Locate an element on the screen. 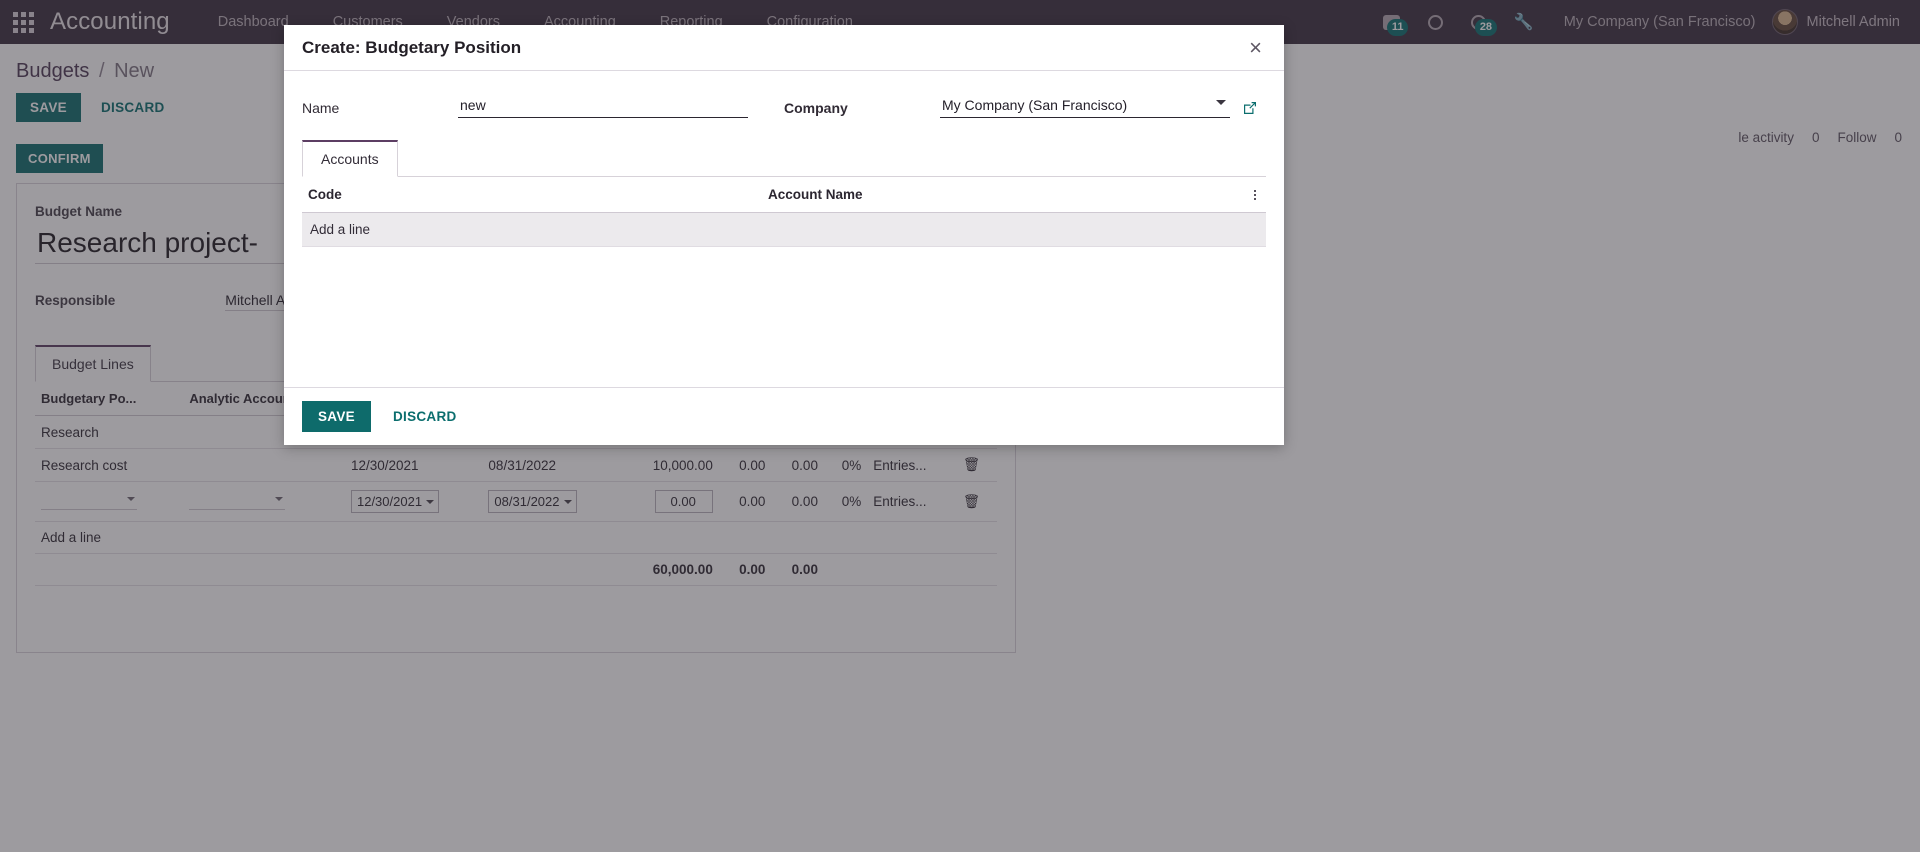  name-label: Name is located at coordinates (321, 108).